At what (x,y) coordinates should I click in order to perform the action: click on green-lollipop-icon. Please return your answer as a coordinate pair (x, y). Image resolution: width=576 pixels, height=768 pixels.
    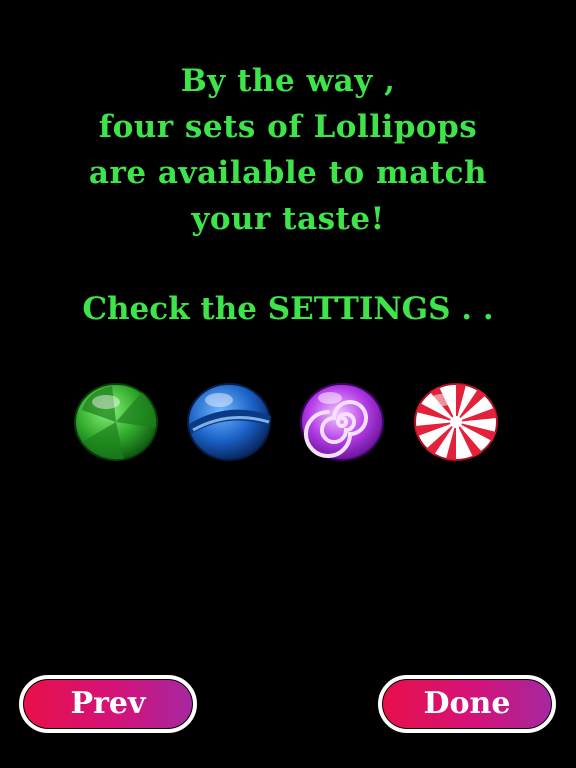
    Looking at the image, I should click on (116, 422).